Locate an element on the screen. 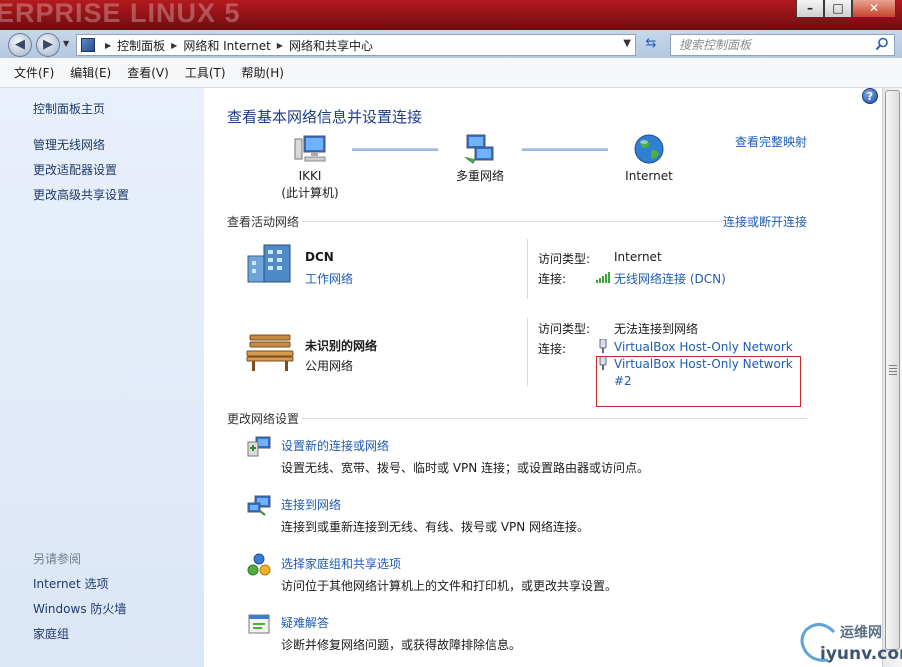  menu-edit: 编辑(E) is located at coordinates (90, 72).